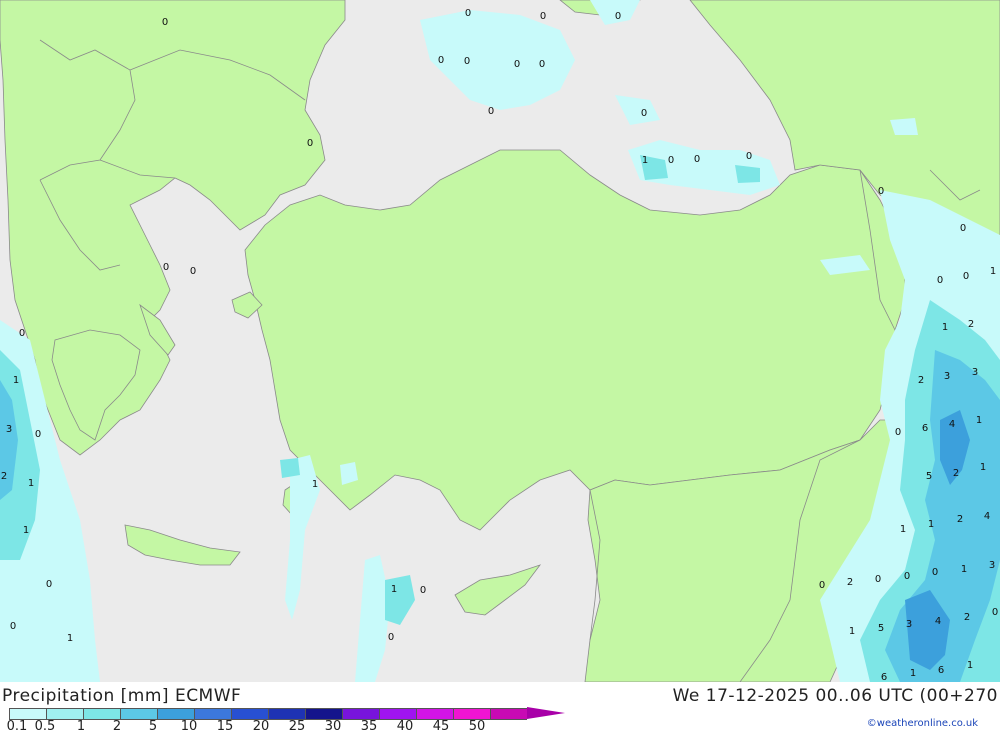  I want to click on legend-tick-label: 20, so click(261, 726).